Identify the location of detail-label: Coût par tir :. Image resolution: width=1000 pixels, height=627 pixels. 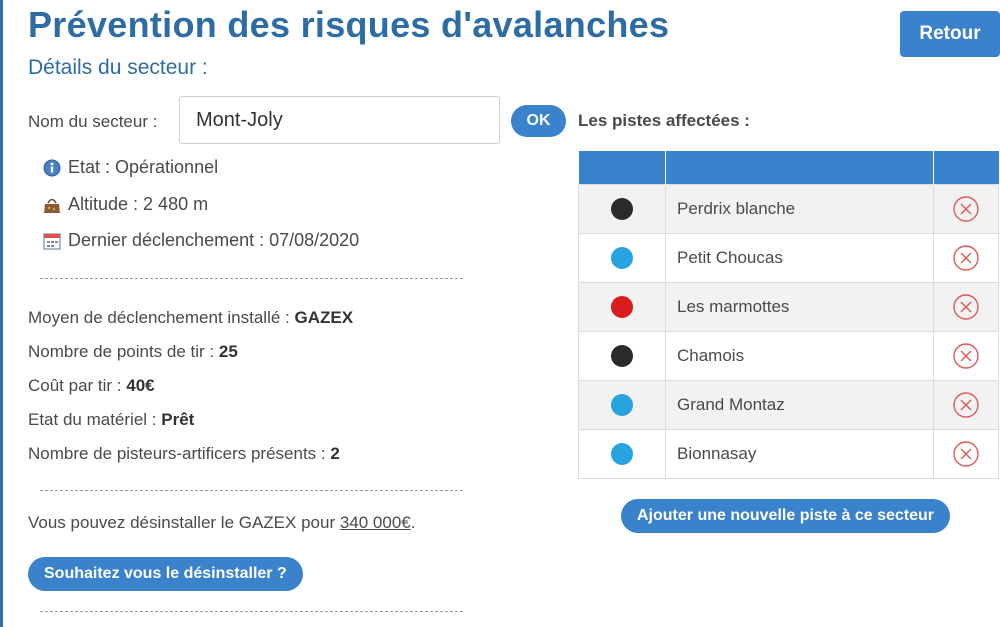
(77, 385).